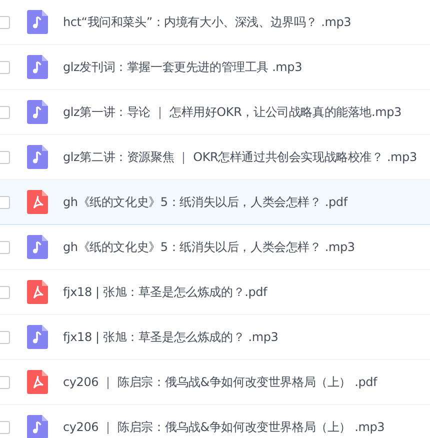  I want to click on file-name: fjx18 | 张旭：草圣是怎么炼成的？.pdf, so click(165, 292).